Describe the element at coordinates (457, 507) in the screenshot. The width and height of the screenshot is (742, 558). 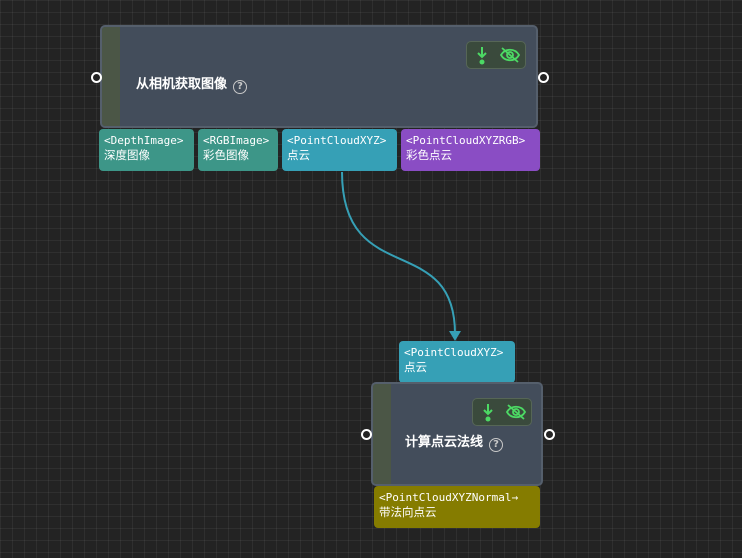
I see `output-port-pointcloud-normal: <PointCloudXYZNormal→ 带法向点云` at that location.